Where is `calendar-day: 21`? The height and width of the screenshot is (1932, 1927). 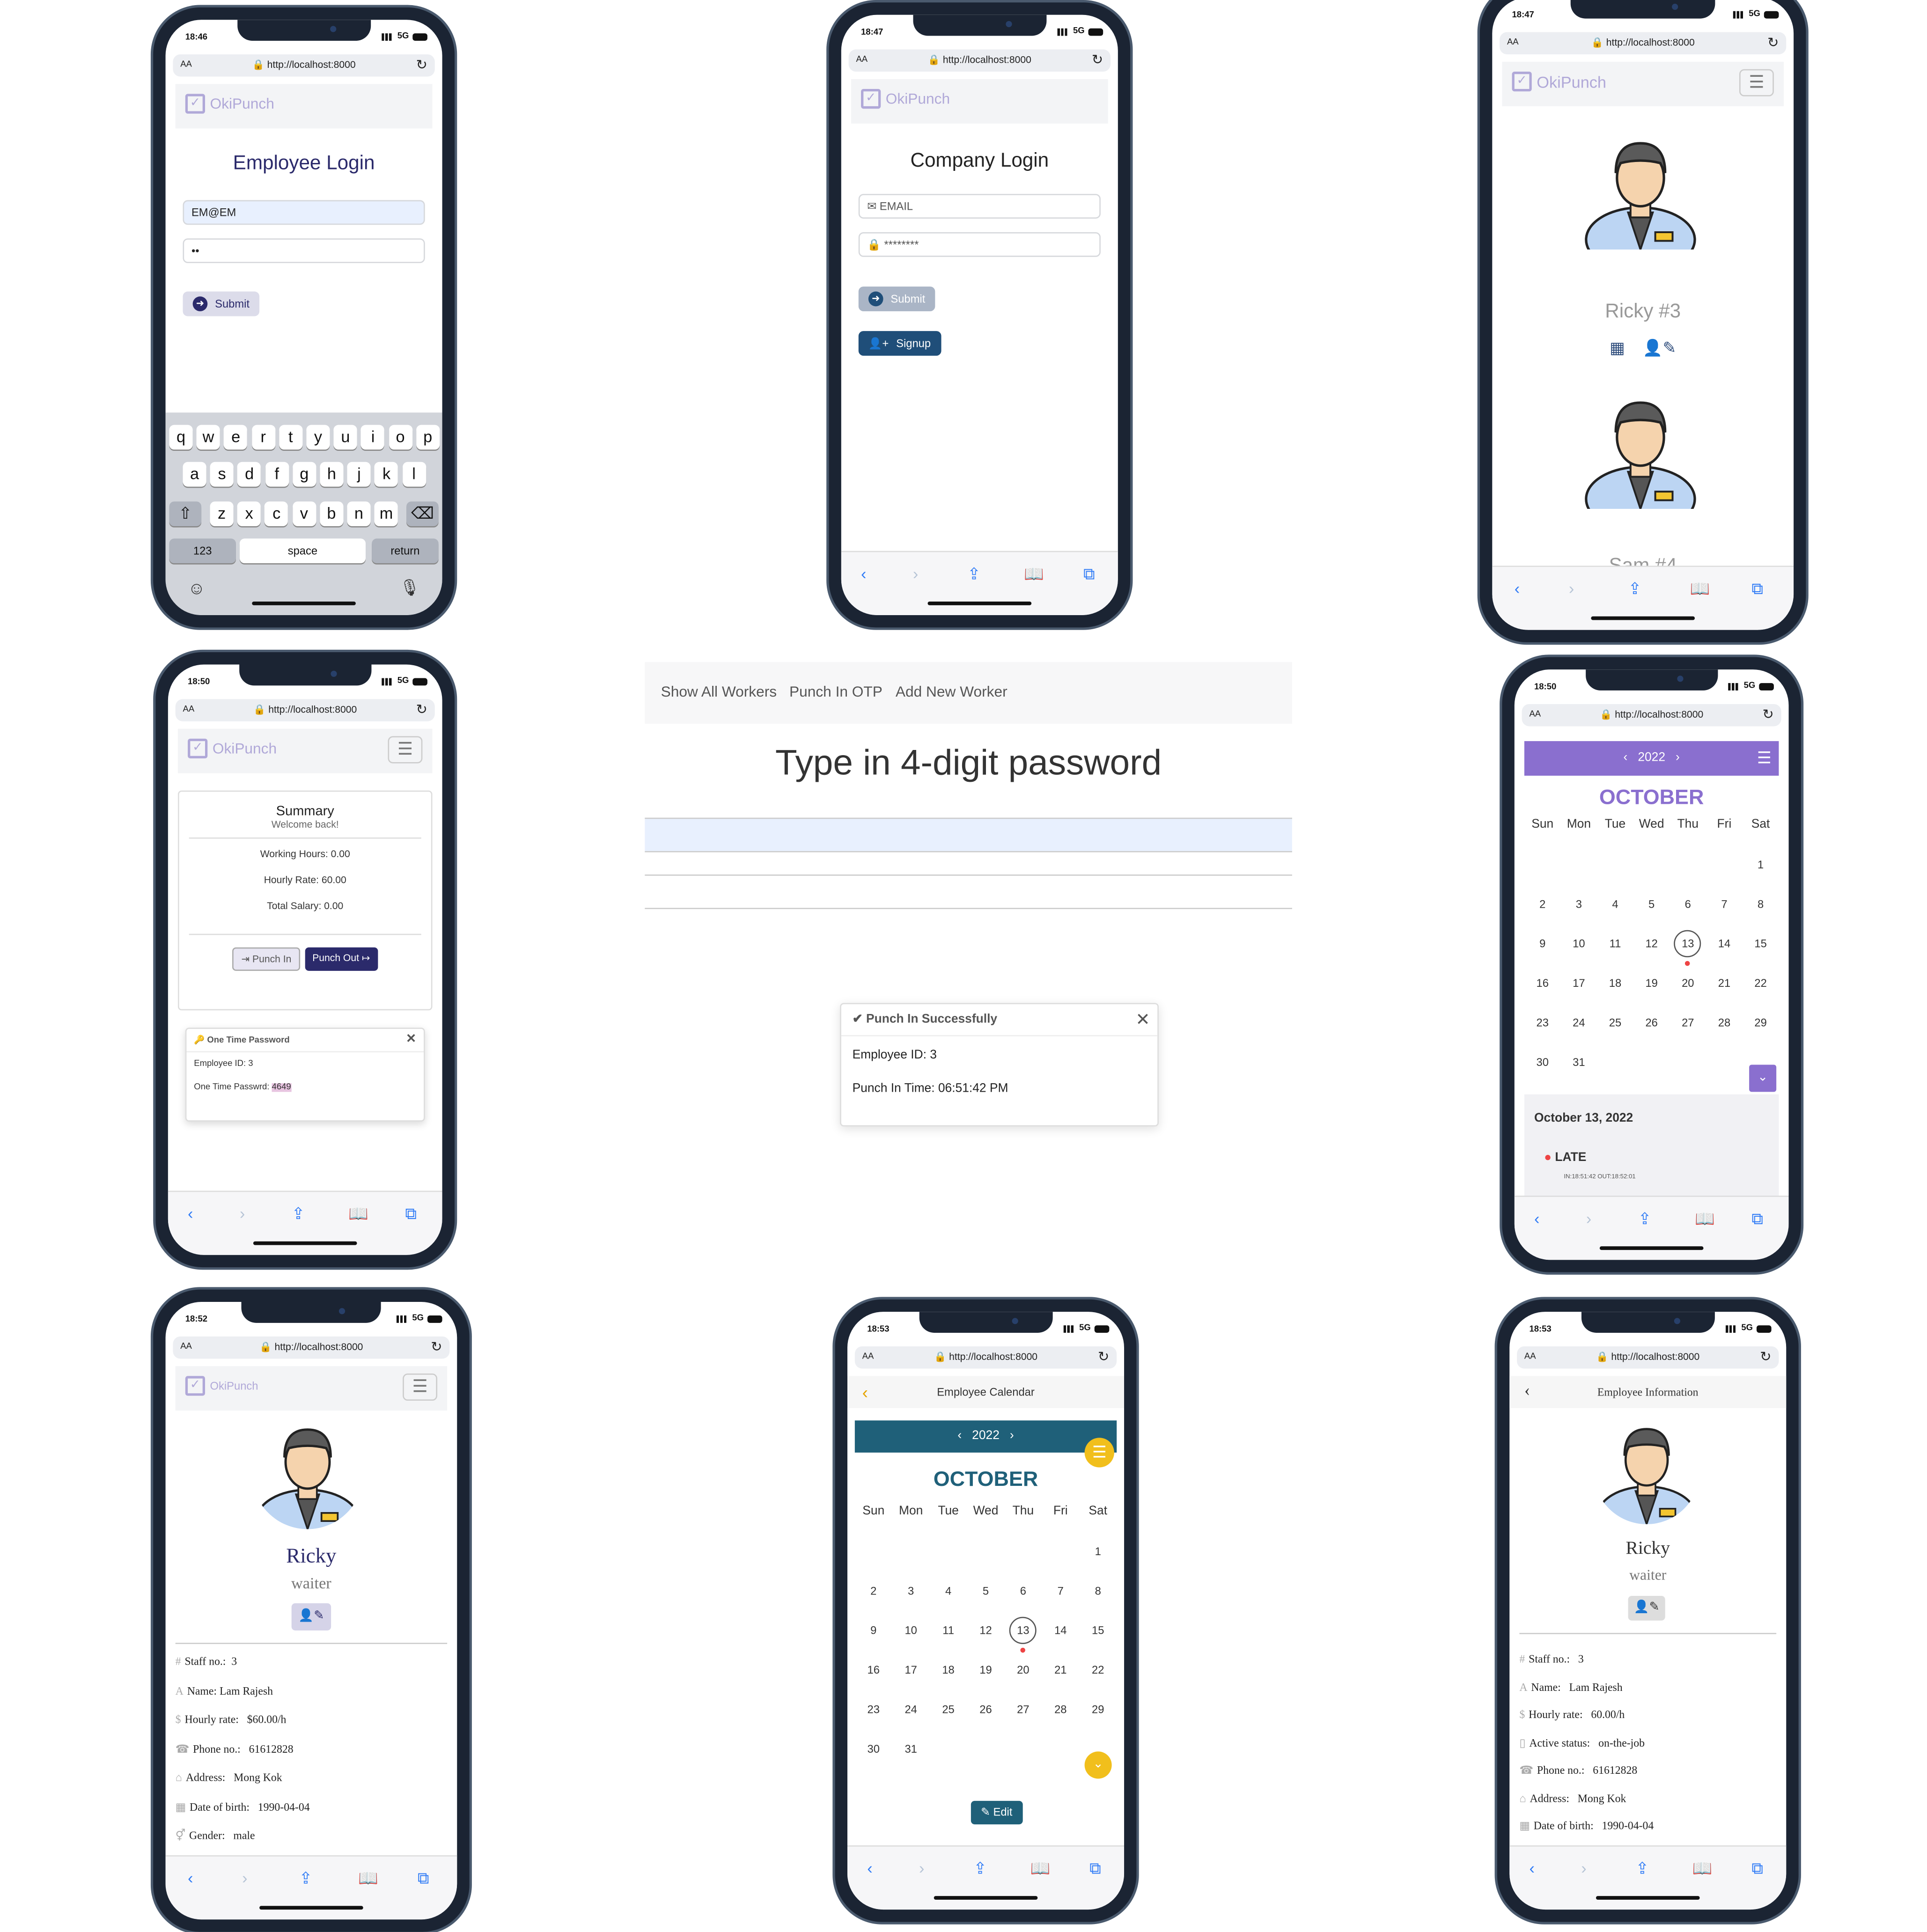
calendar-day: 21 is located at coordinates (1060, 1675).